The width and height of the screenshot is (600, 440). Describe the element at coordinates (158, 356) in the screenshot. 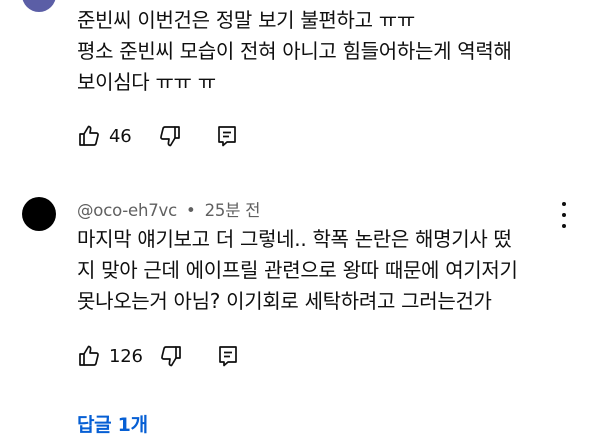

I see `comment-actions: 126` at that location.